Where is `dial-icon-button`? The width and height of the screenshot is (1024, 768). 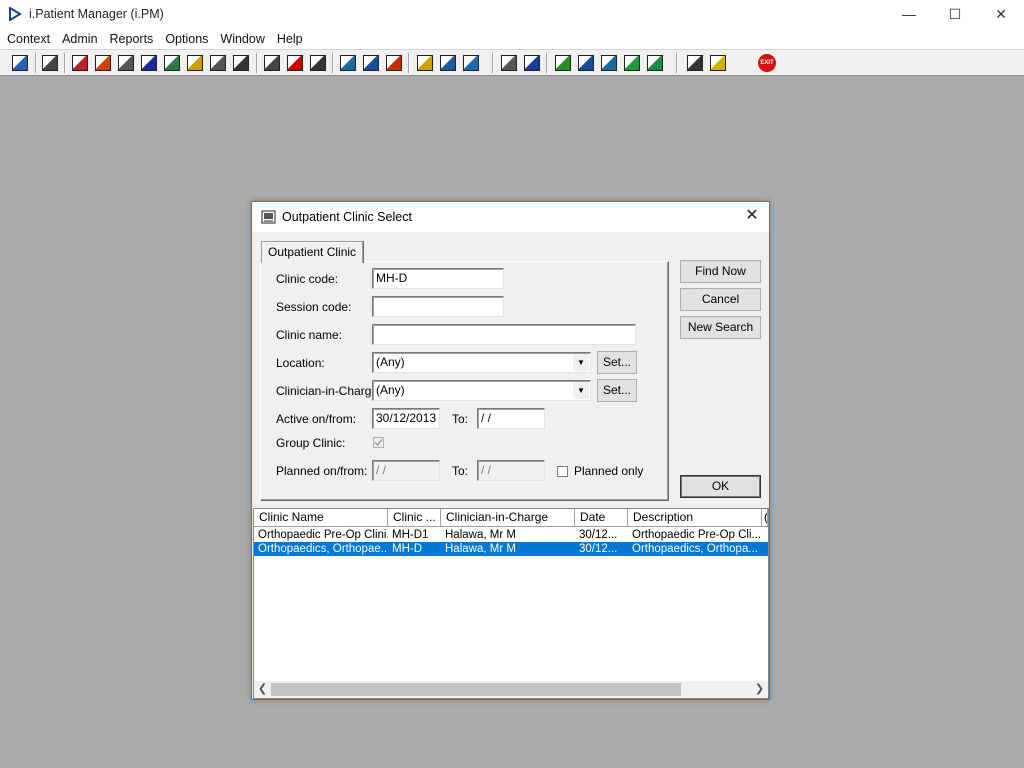 dial-icon-button is located at coordinates (394, 63).